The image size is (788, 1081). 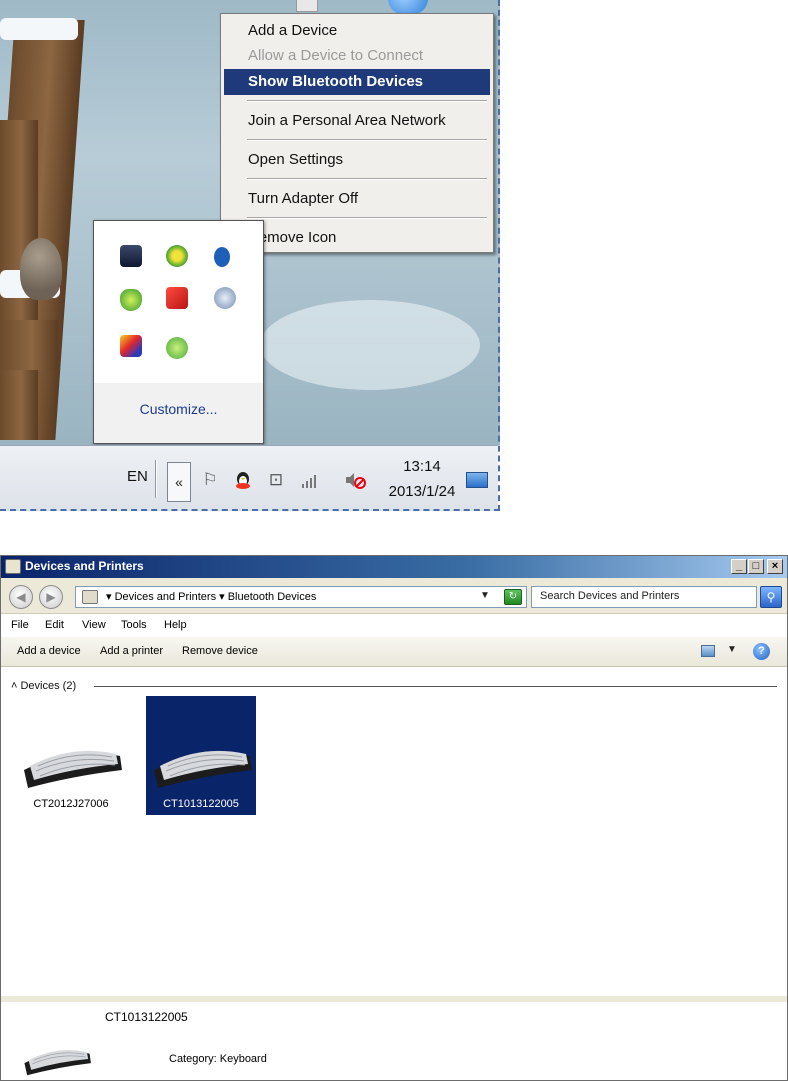 What do you see at coordinates (310, 480) in the screenshot?
I see `signal-icon` at bounding box center [310, 480].